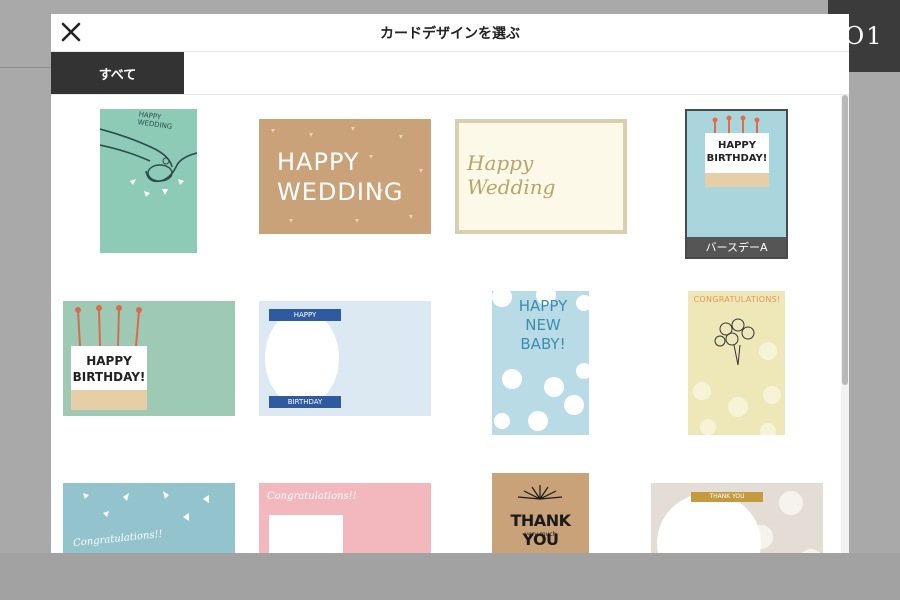 Image resolution: width=900 pixels, height=600 pixels. I want to click on card-happy-wedding-script: Happy Wedding, so click(541, 176).